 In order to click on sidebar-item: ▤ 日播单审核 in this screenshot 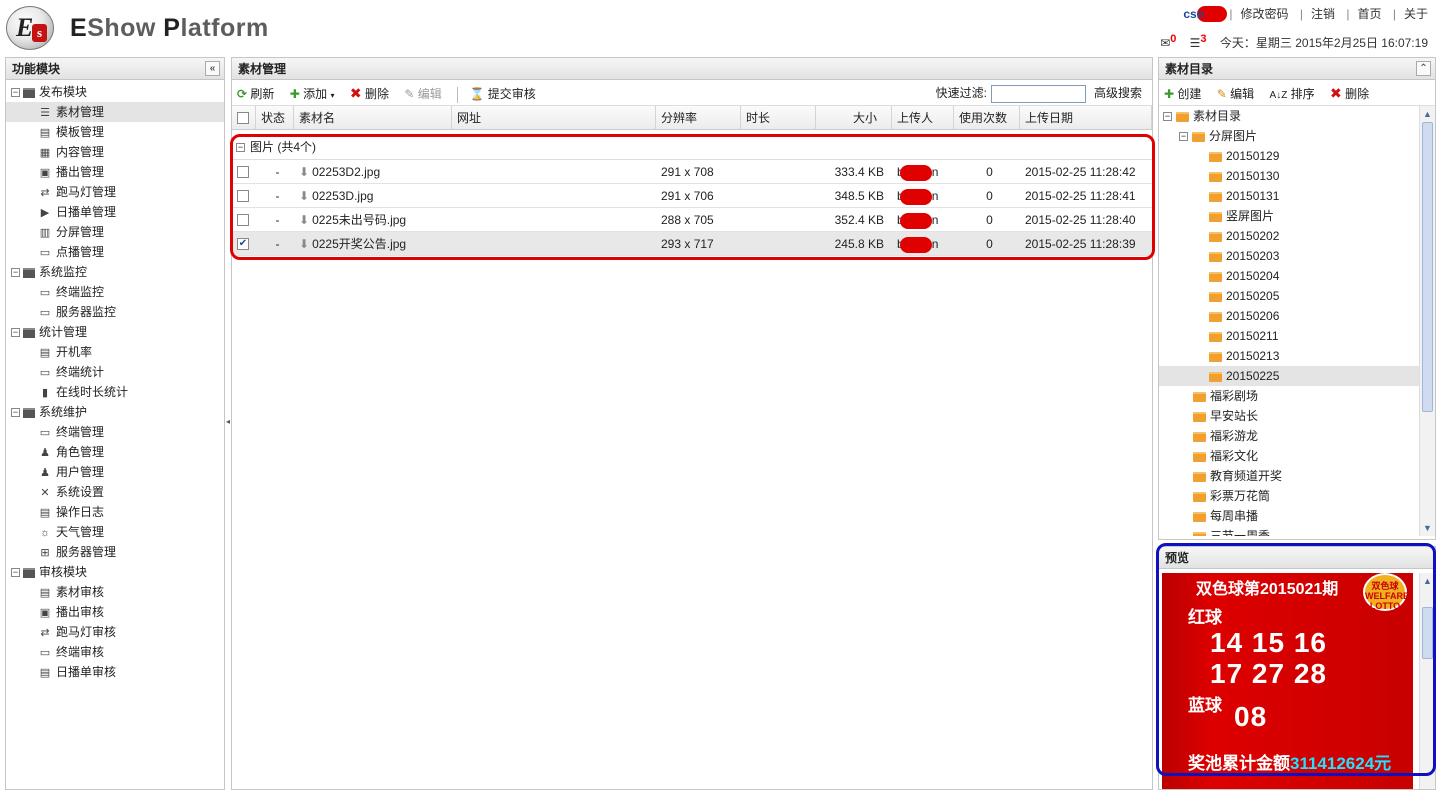, I will do `click(115, 672)`.